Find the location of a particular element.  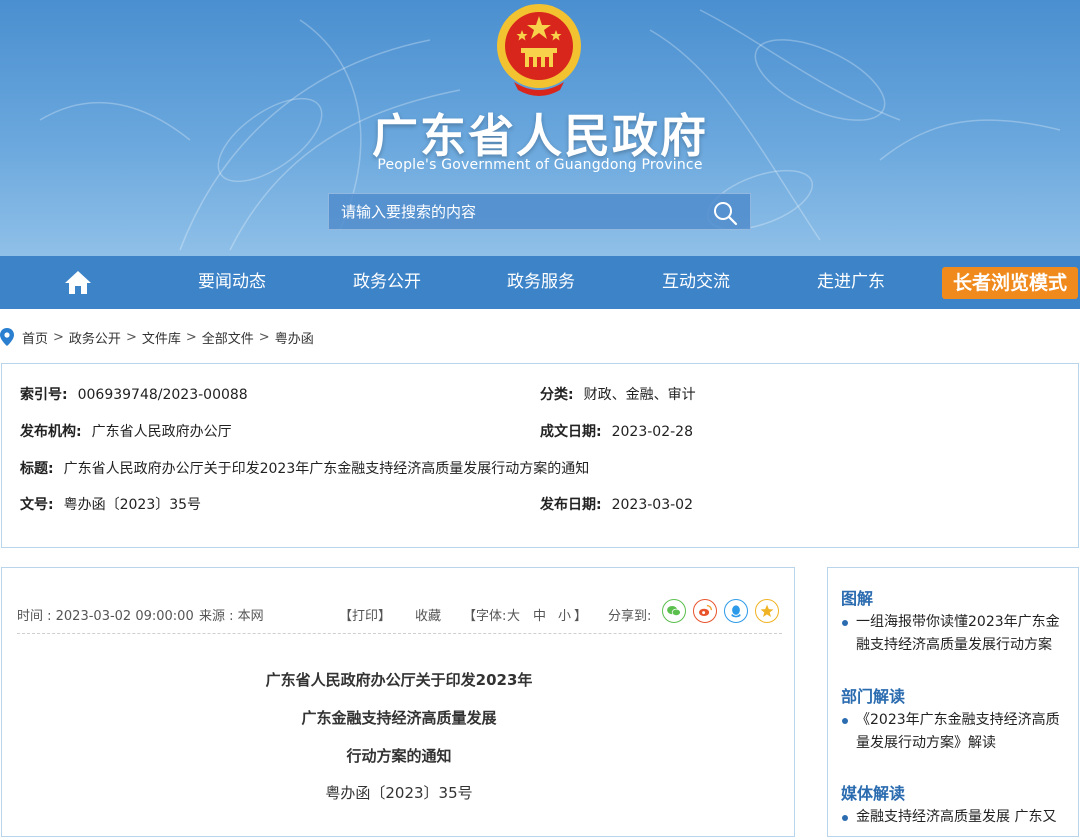

meta-index-value: 006939748/2023-00088 is located at coordinates (162, 395).